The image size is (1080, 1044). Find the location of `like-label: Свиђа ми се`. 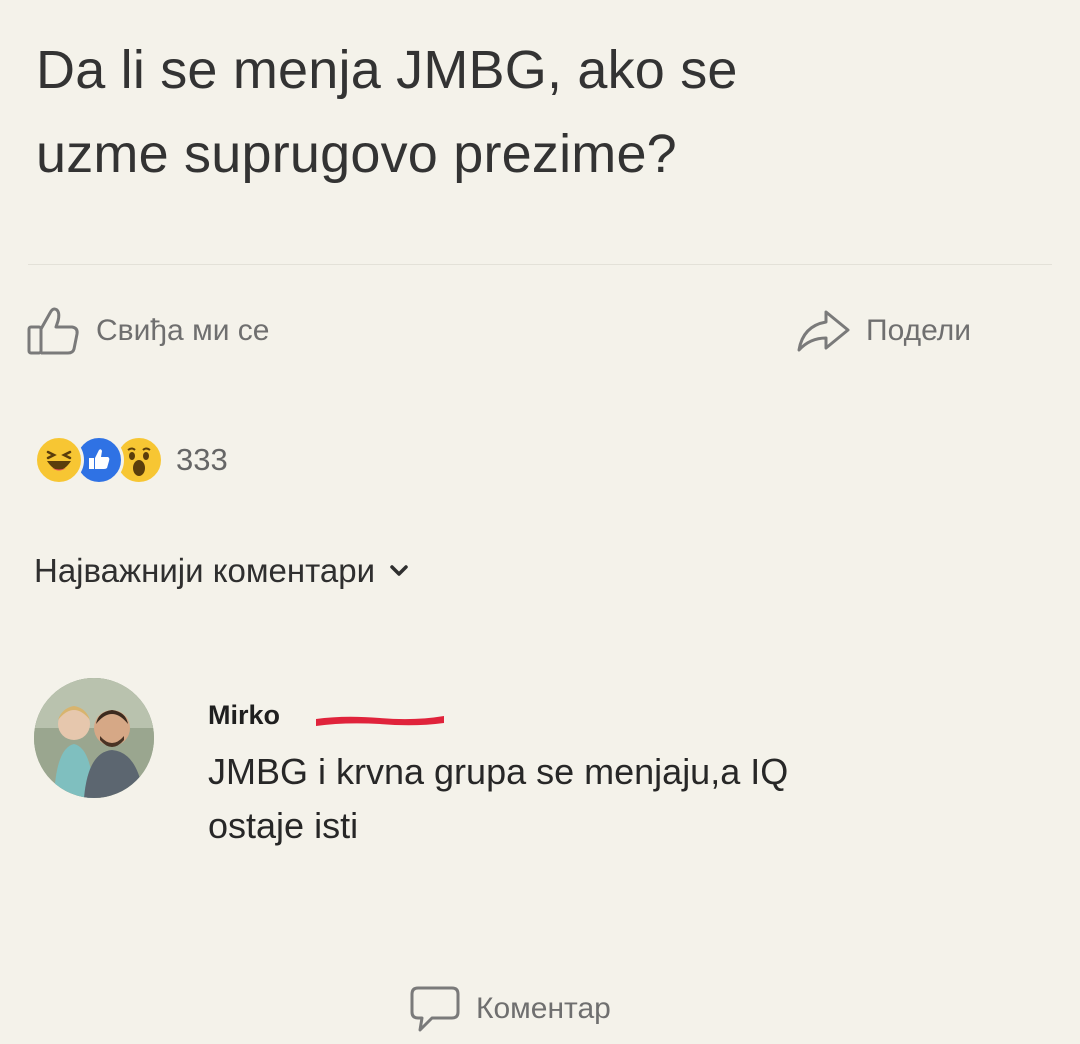

like-label: Свиђа ми се is located at coordinates (183, 330).